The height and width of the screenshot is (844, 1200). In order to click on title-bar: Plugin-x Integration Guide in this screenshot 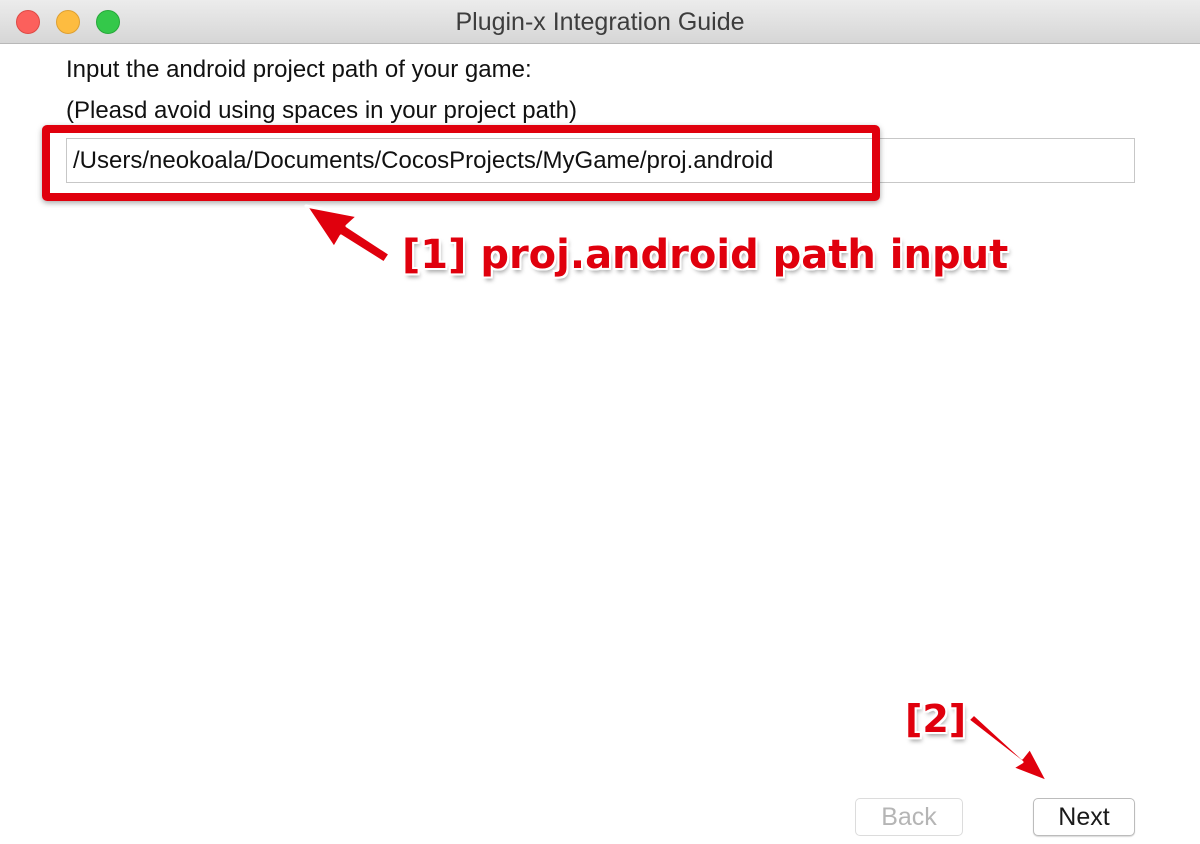, I will do `click(600, 22)`.